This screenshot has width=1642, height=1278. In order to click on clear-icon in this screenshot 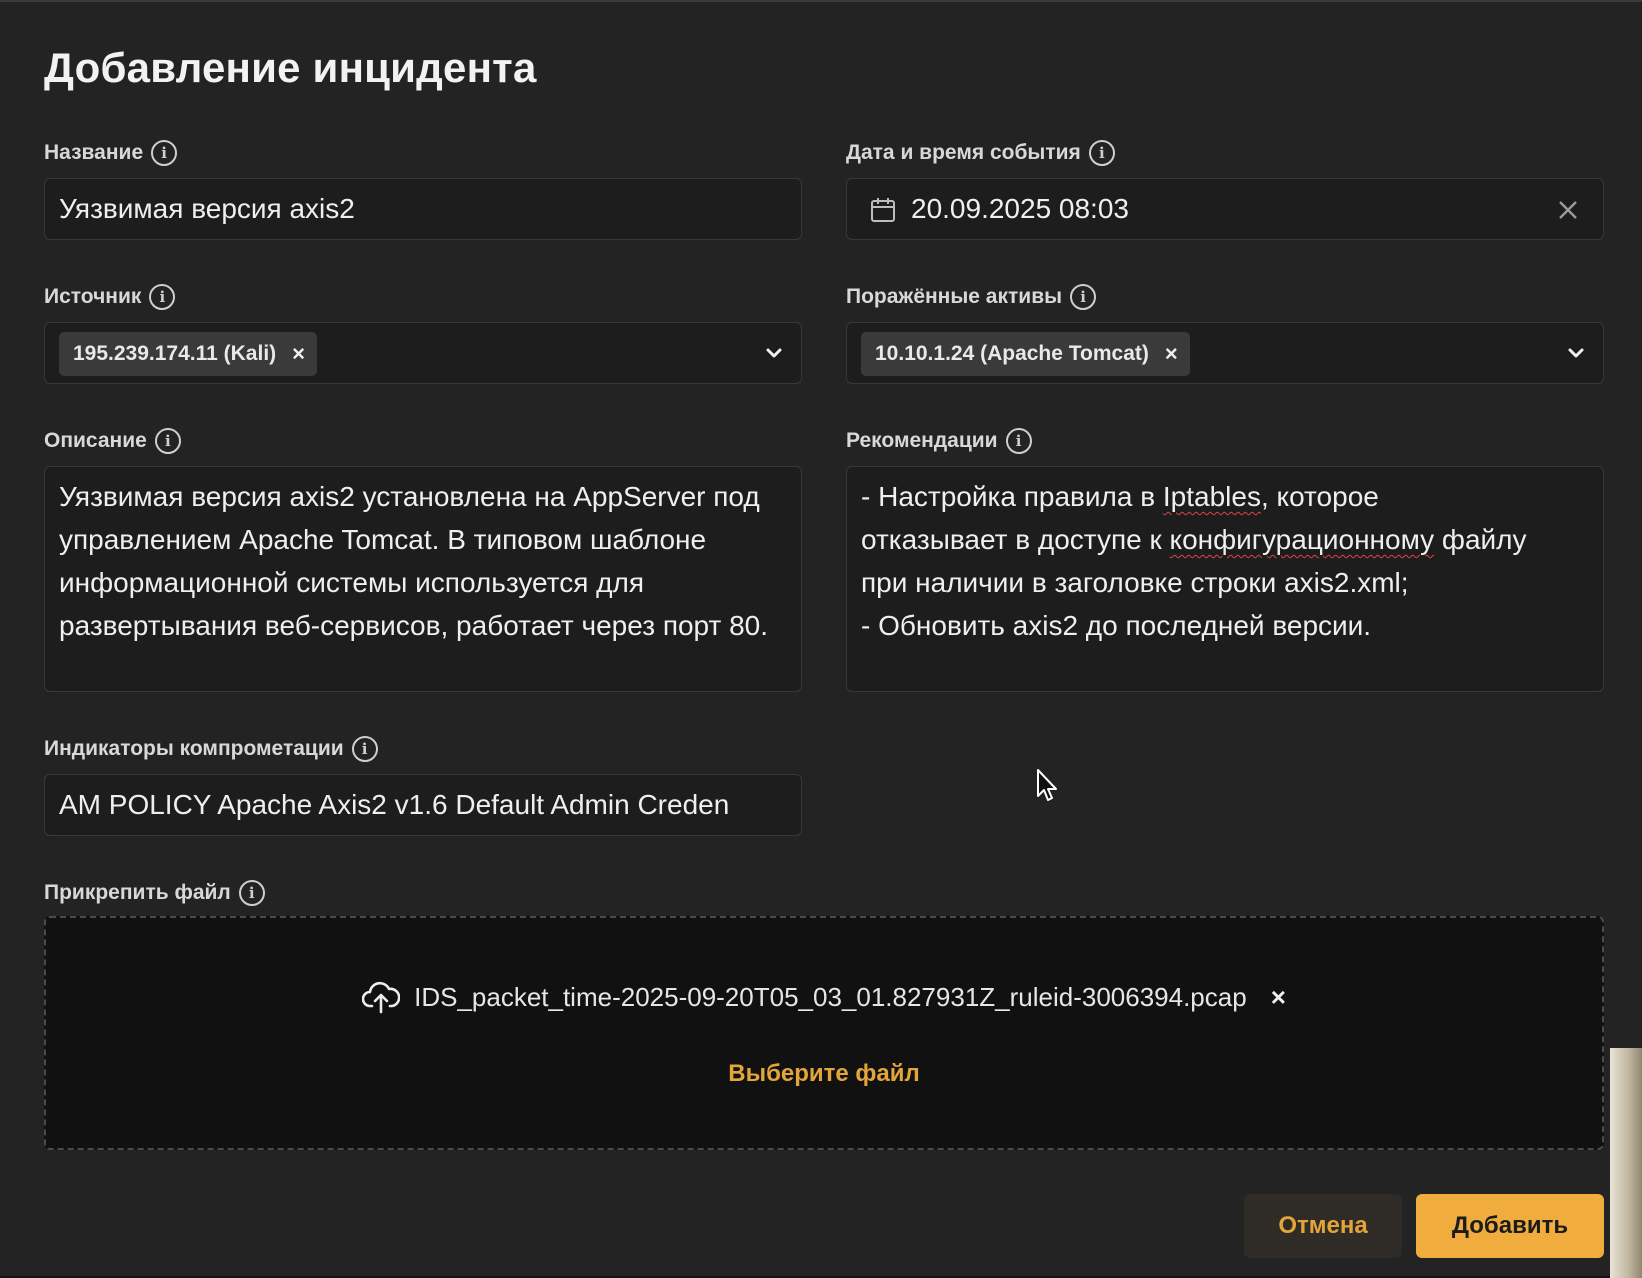, I will do `click(1568, 210)`.